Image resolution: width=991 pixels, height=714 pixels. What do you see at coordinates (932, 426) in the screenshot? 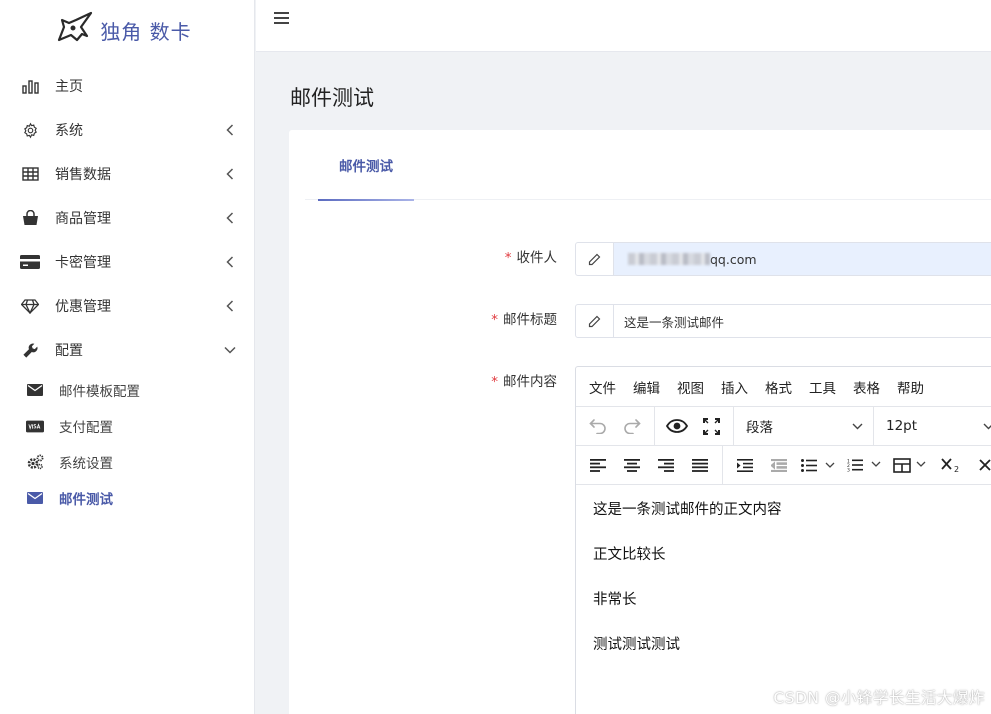
I see `font-size-select: 12pt` at bounding box center [932, 426].